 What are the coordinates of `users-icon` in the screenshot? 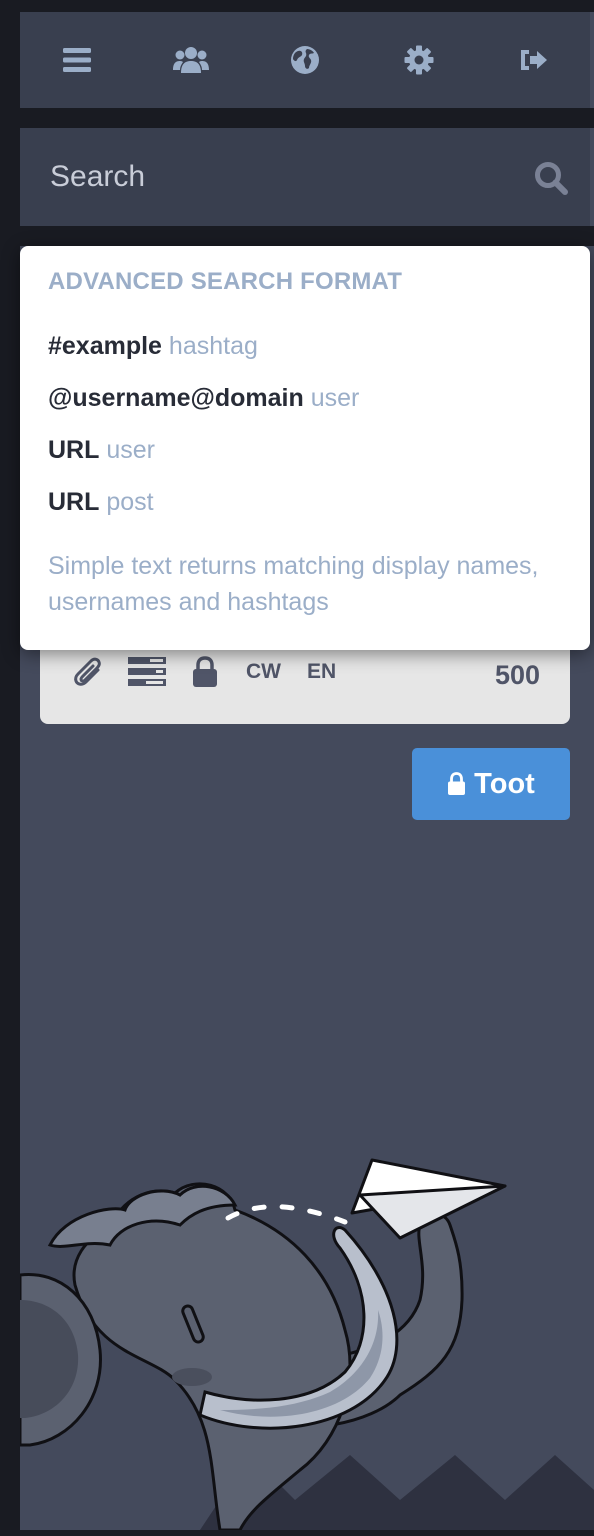 It's located at (191, 60).